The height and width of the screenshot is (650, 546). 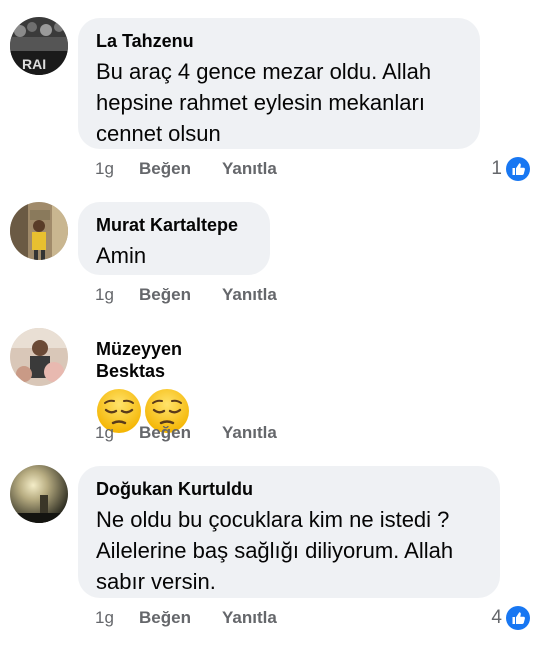 What do you see at coordinates (273, 519) in the screenshot?
I see `comment-text-line: Ne oldu bu çocuklara kim ne istedi ?` at bounding box center [273, 519].